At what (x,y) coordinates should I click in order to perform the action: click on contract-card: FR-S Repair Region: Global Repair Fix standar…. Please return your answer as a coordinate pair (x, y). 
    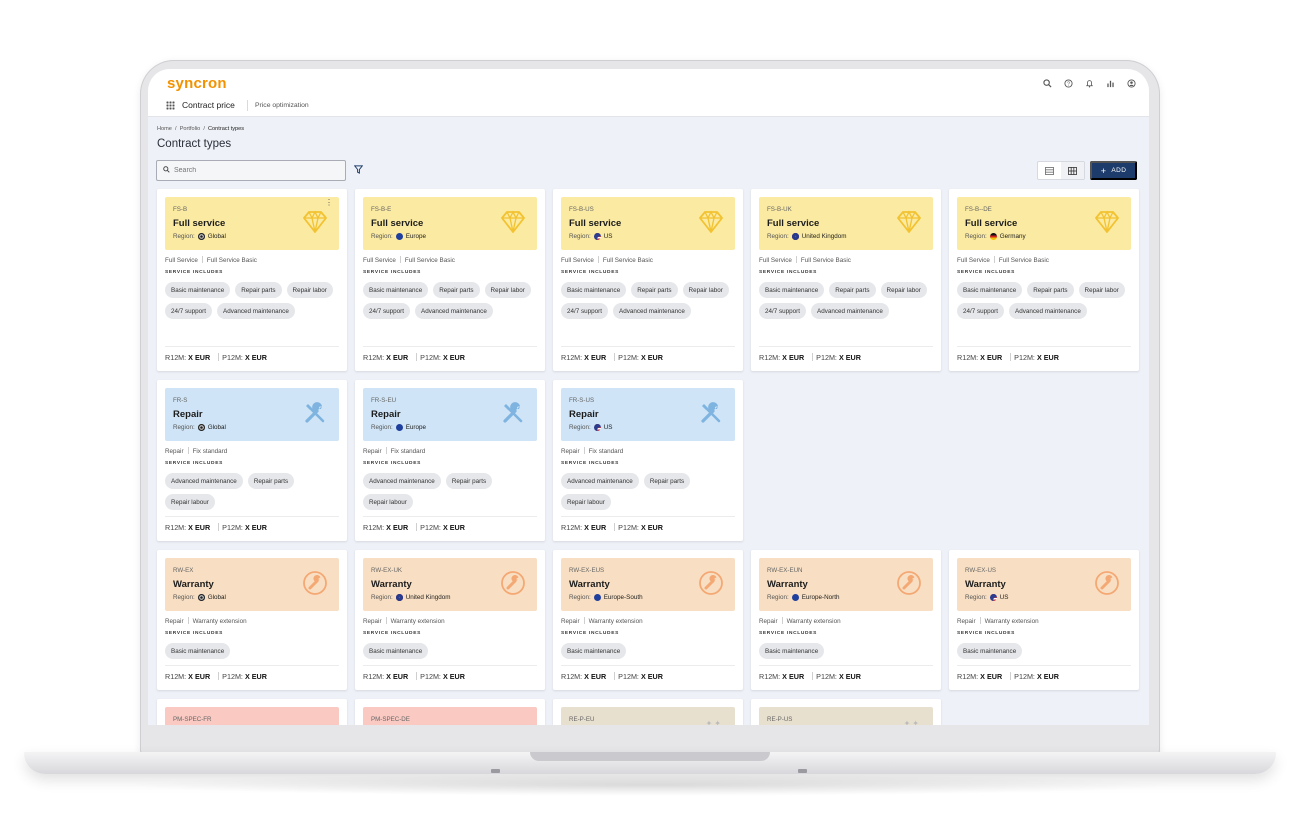
    Looking at the image, I should click on (252, 460).